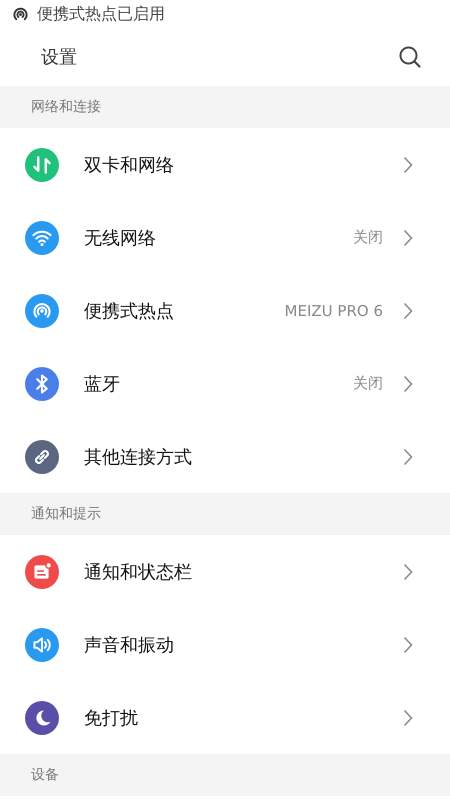 Image resolution: width=450 pixels, height=800 pixels. I want to click on row-label: 声音和振动, so click(129, 645).